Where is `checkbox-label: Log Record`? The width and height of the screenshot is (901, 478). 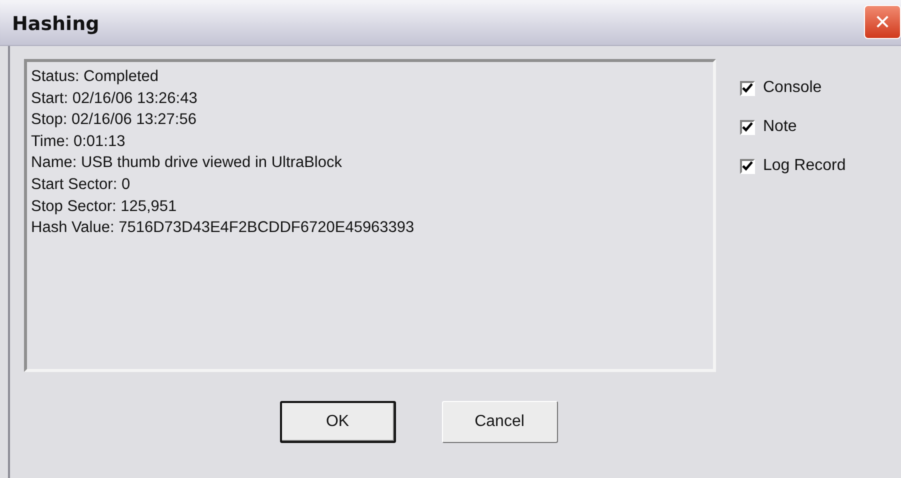 checkbox-label: Log Record is located at coordinates (804, 166).